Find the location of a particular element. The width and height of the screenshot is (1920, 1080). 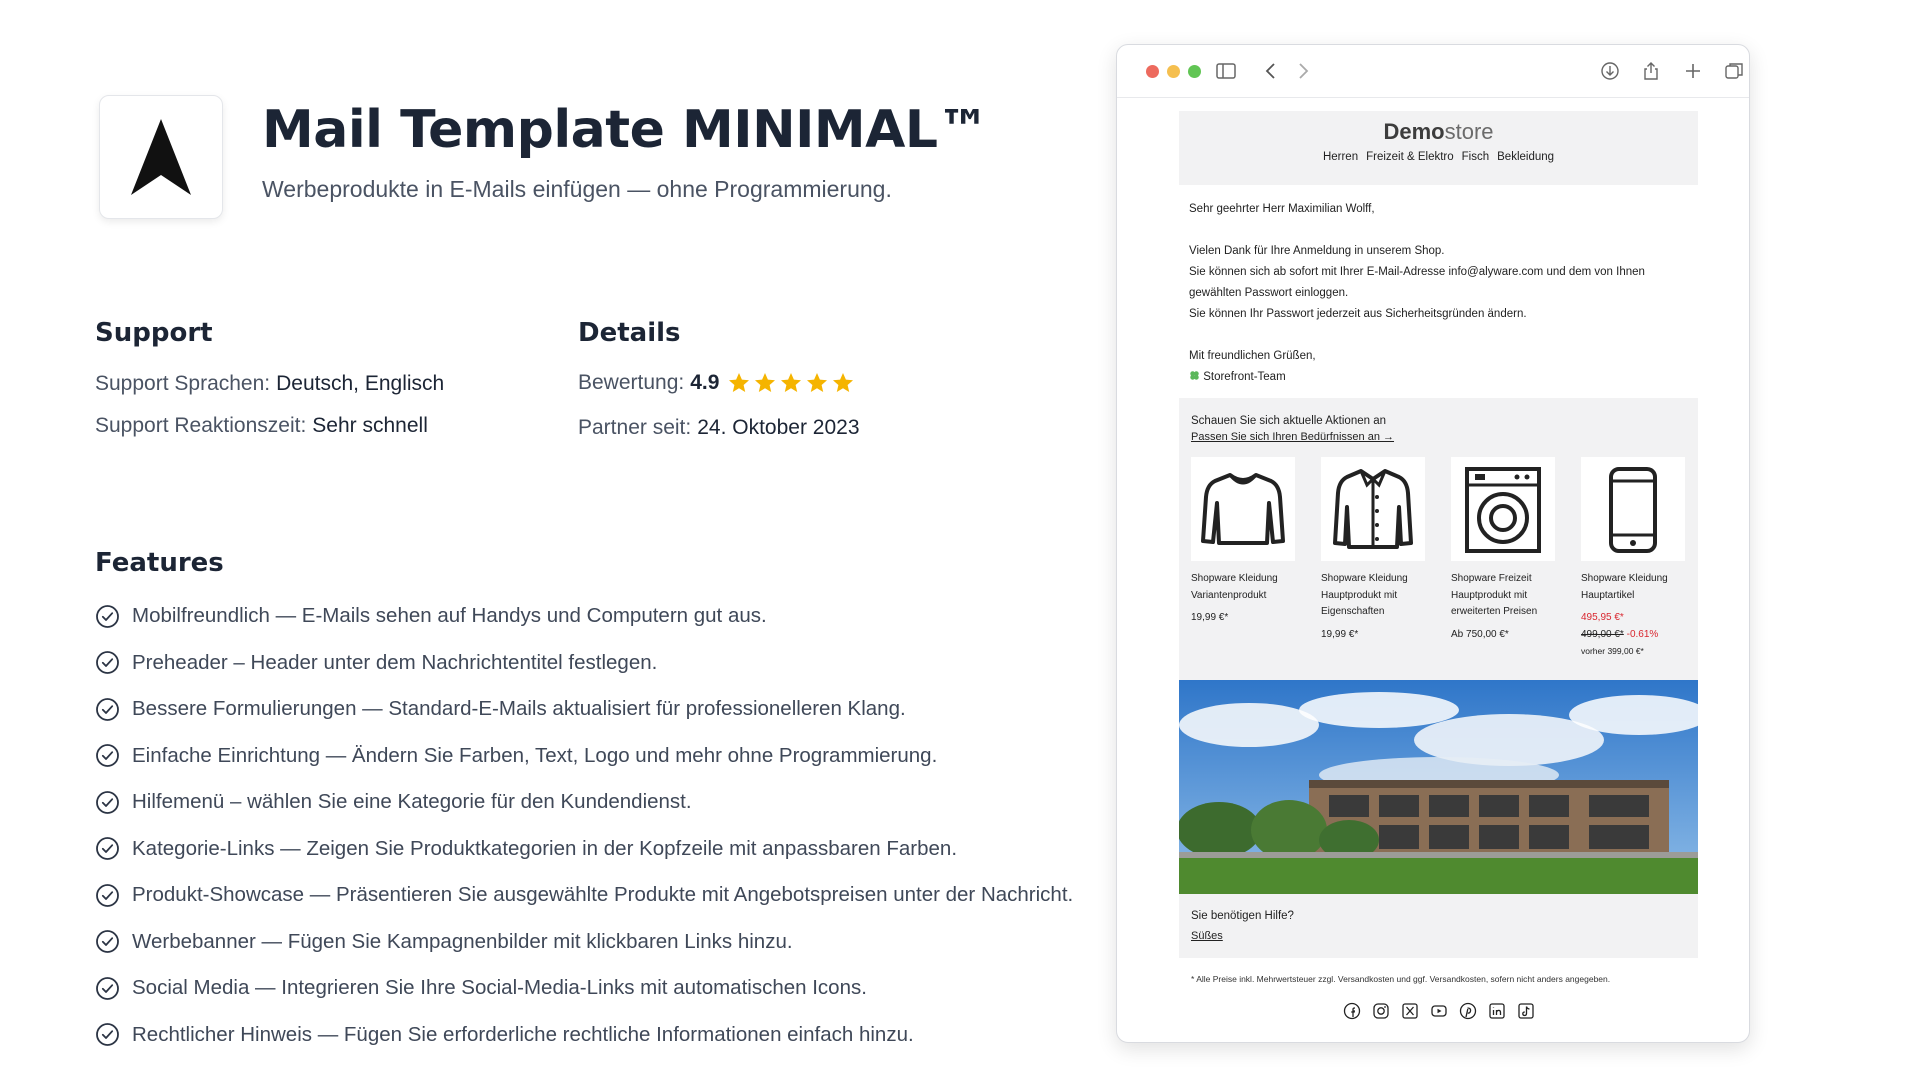

help-section: Sie benötigen Hilfe? Süßes is located at coordinates (1438, 926).